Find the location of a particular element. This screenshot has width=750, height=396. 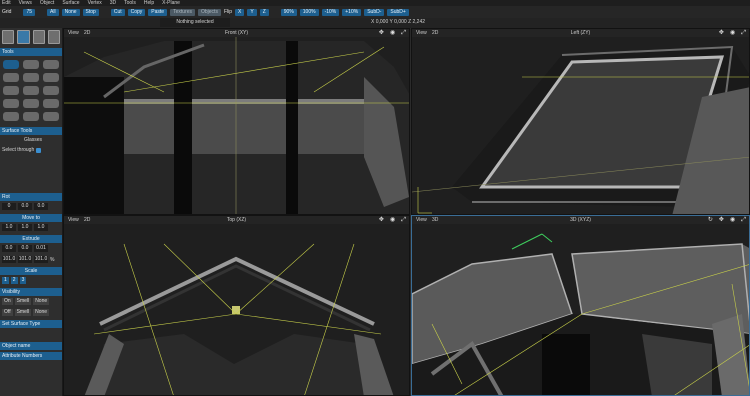

lamp-tool-icon is located at coordinates (51, 64).